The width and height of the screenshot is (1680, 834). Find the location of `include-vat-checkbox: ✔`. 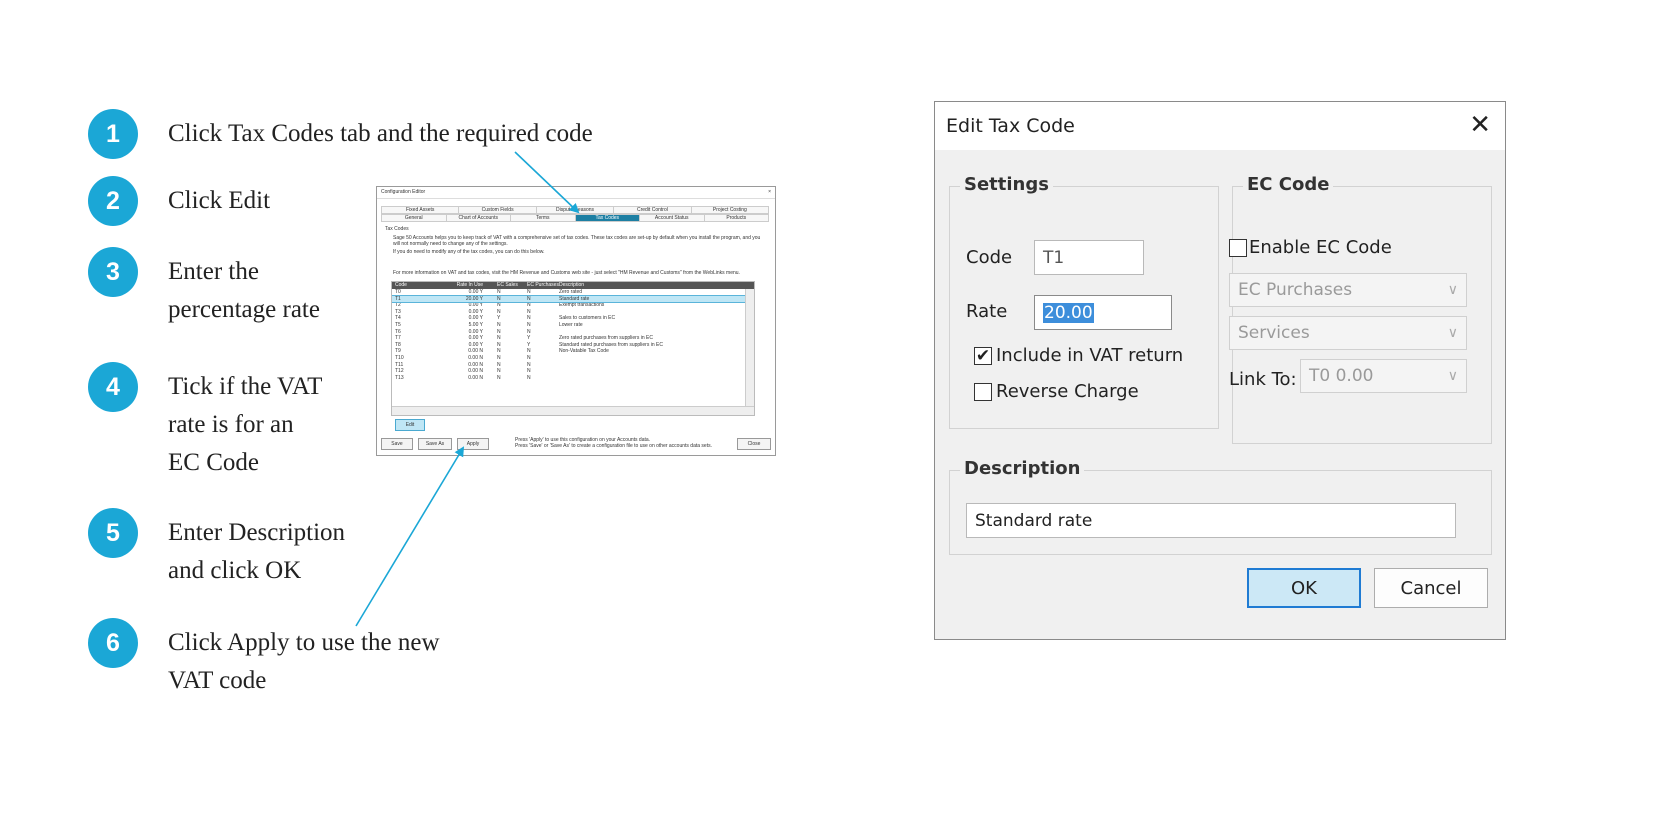

include-vat-checkbox: ✔ is located at coordinates (983, 356).